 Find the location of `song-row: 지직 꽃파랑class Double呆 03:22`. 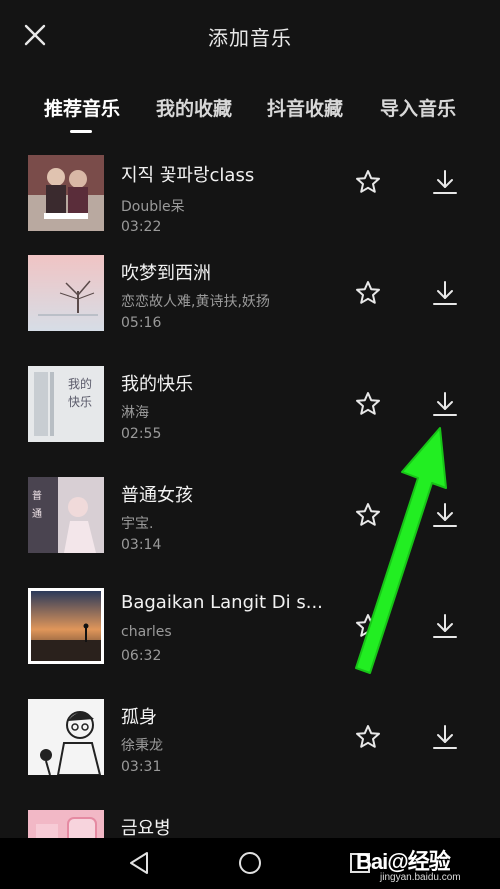

song-row: 지직 꽃파랑class Double呆 03:22 is located at coordinates (250, 192).